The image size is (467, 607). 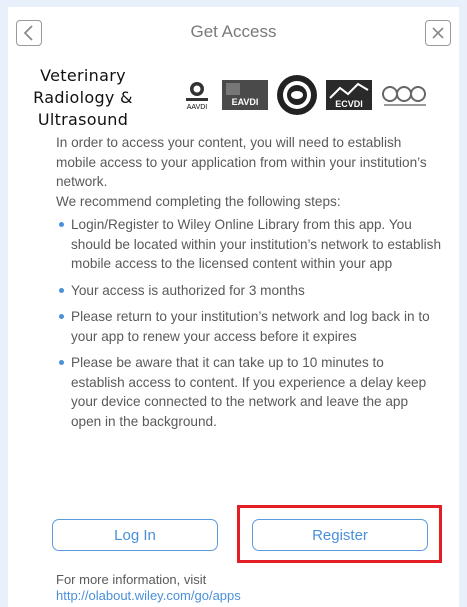 I want to click on svg-text: AAVDI, so click(x=197, y=107).